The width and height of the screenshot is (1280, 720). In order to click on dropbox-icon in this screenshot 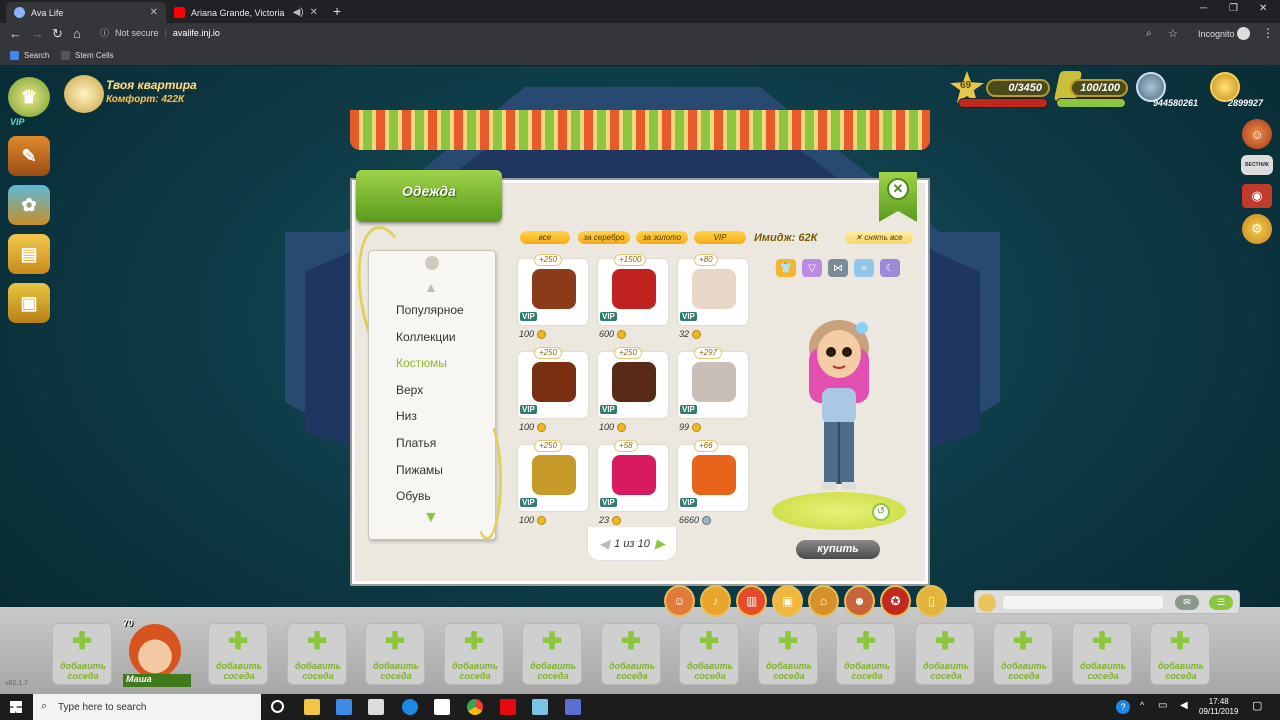, I will do `click(344, 707)`.